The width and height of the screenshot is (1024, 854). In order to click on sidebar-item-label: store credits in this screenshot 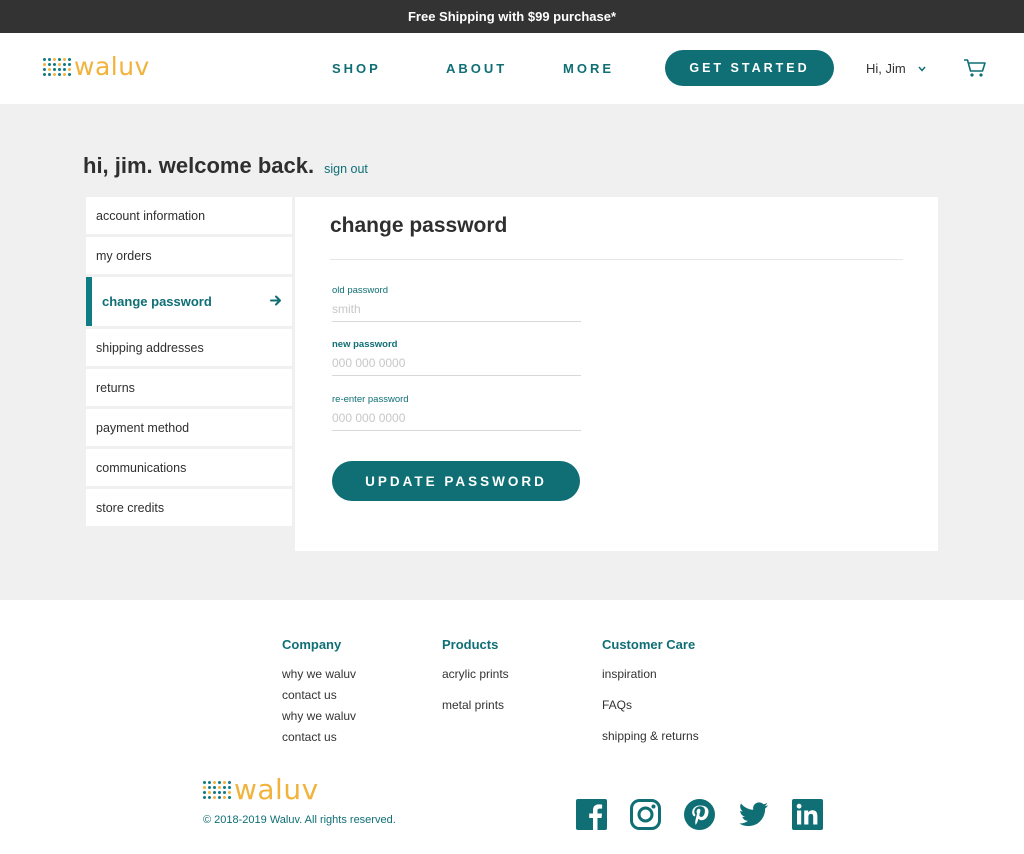, I will do `click(130, 507)`.